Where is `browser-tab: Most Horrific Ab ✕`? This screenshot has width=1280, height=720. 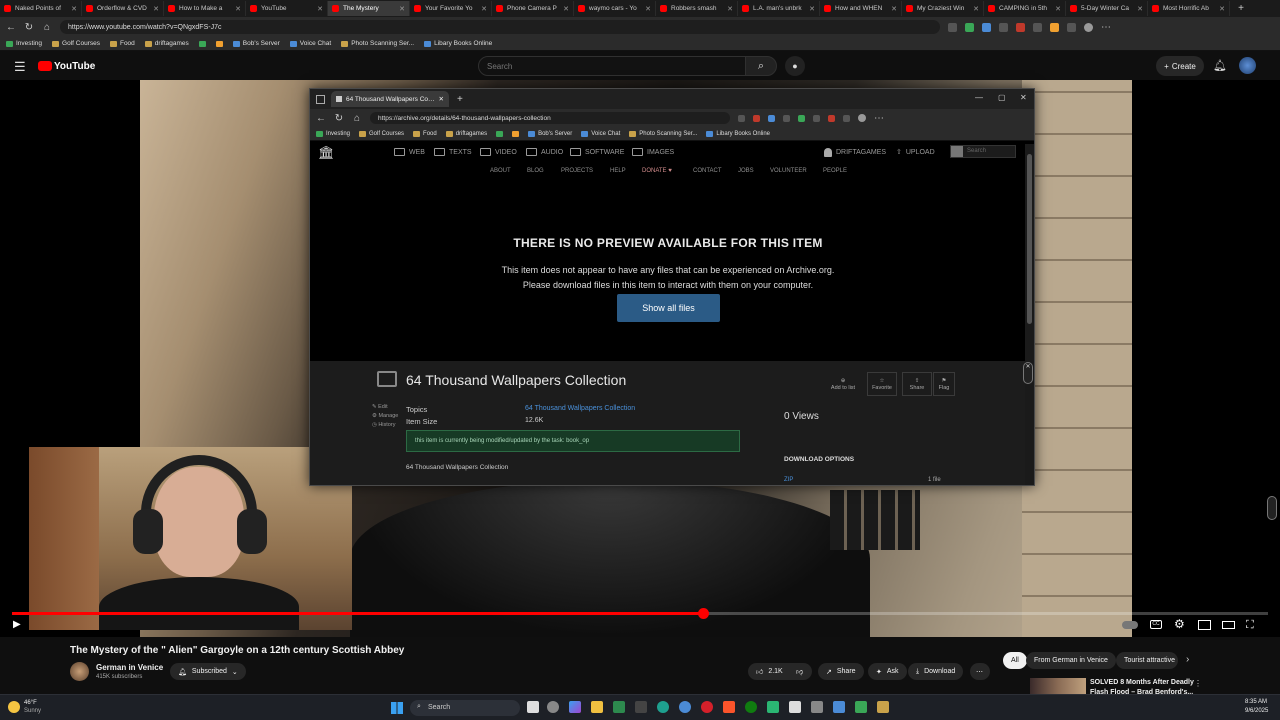 browser-tab: Most Horrific Ab ✕ is located at coordinates (1189, 8).